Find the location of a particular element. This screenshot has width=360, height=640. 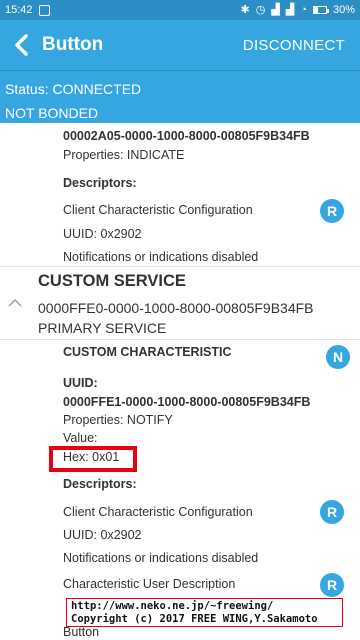

descriptor-value: Button is located at coordinates (81, 632).